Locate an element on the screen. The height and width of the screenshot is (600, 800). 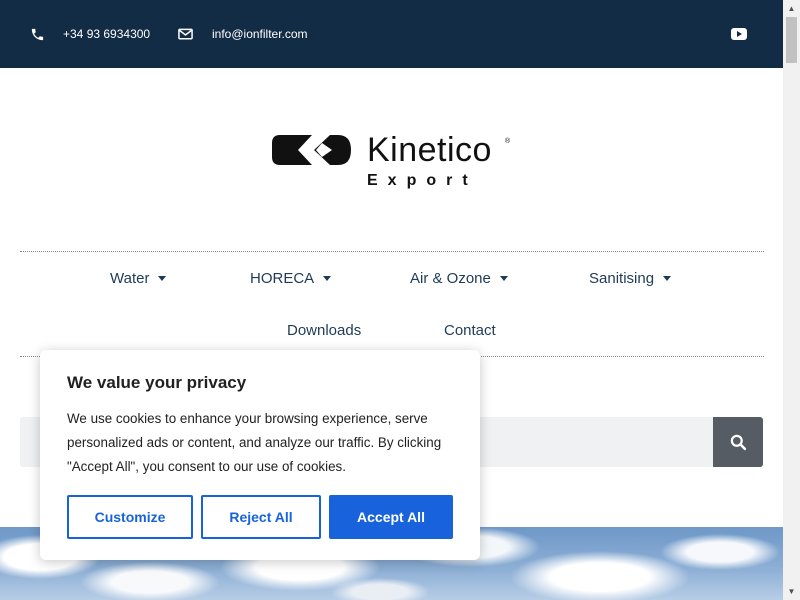
nav-item-label: Water is located at coordinates (130, 278).